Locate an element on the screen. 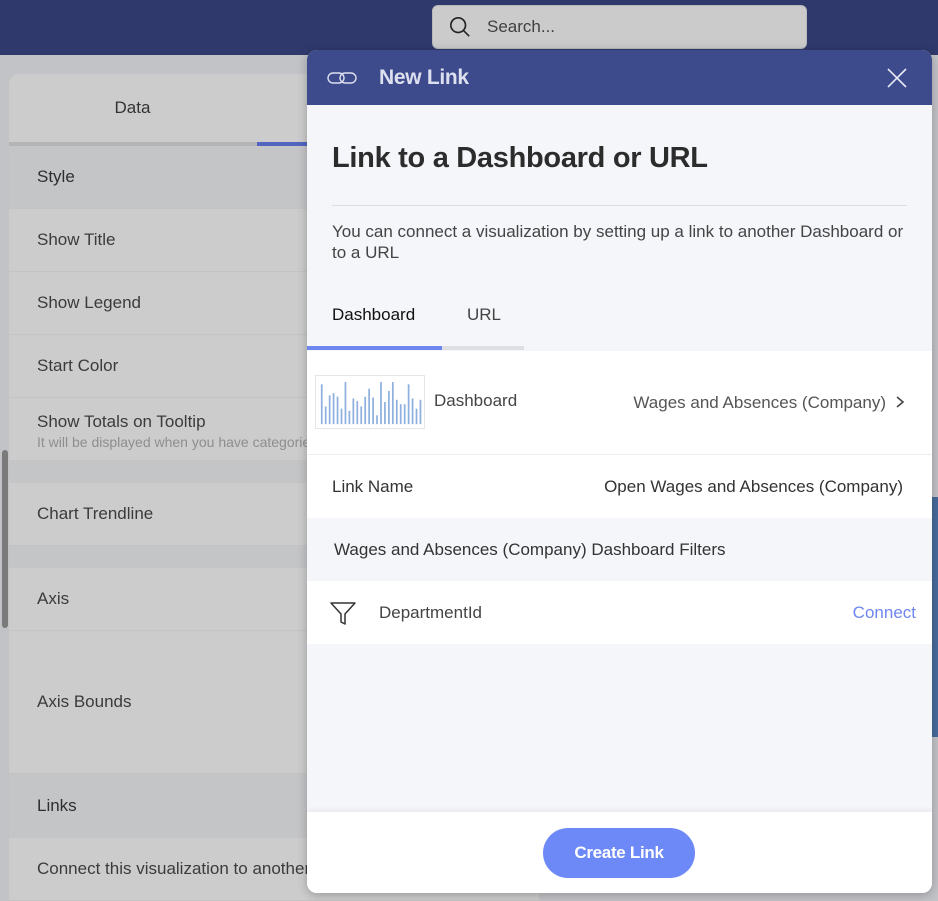  chevron-right-icon is located at coordinates (900, 402).